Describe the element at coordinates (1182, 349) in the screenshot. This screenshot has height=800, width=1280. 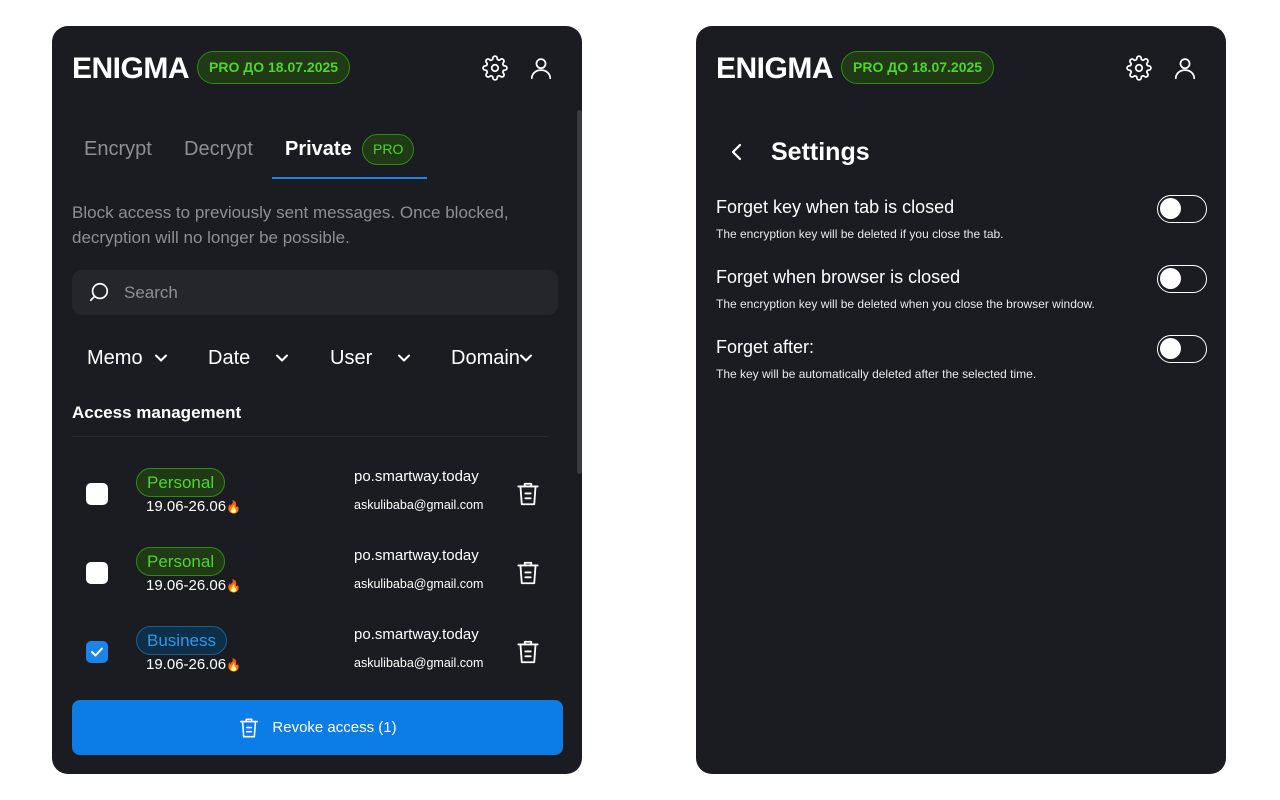
I see `forget-after-toggle` at that location.